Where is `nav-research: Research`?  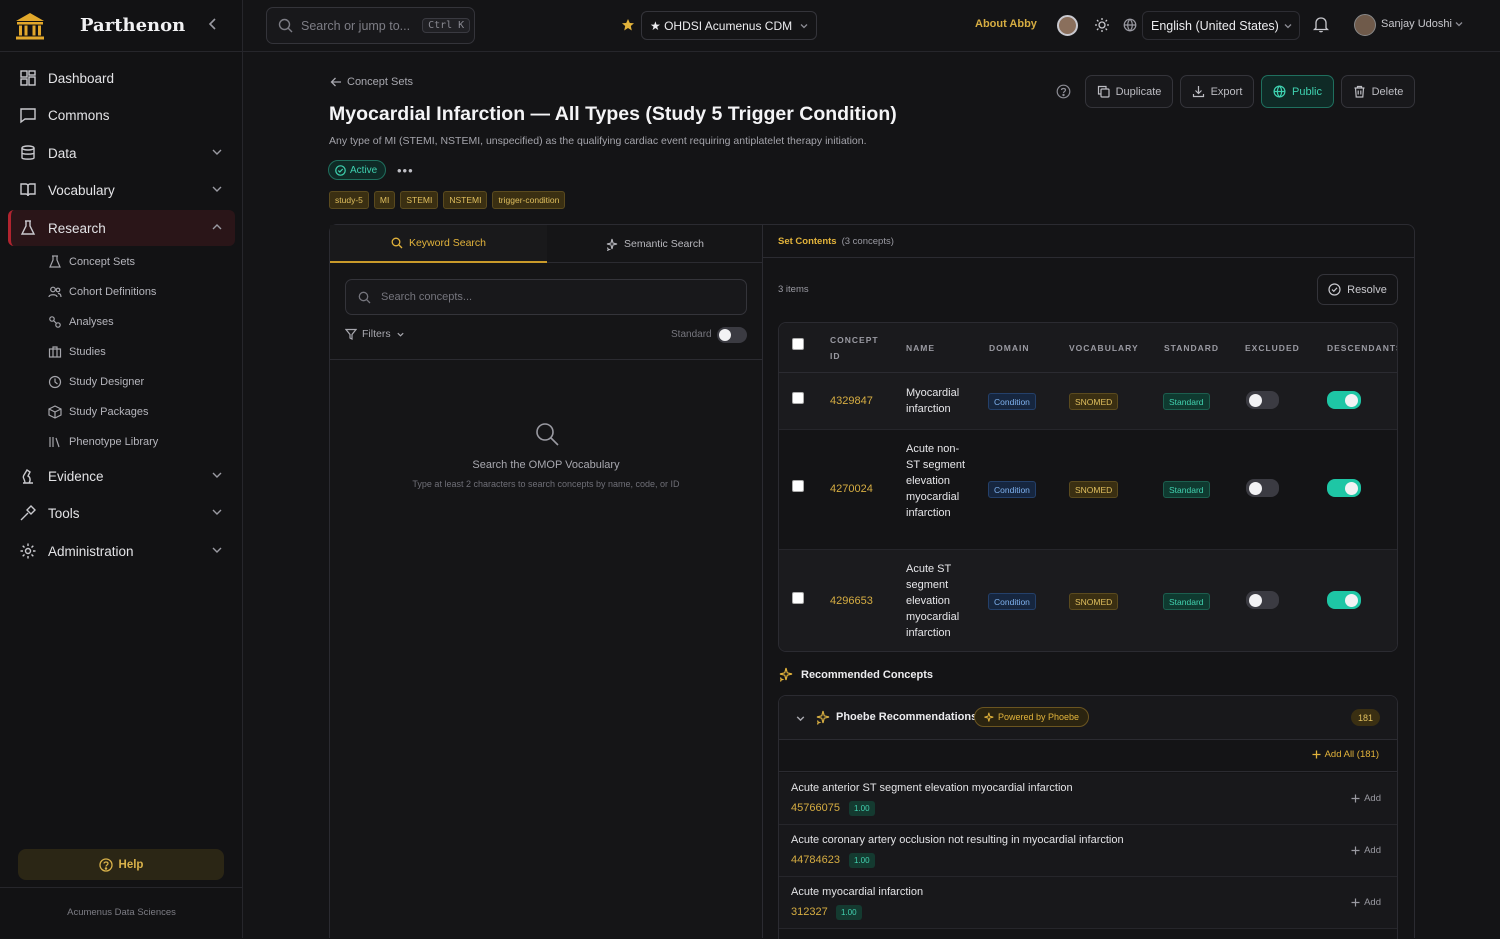
nav-research: Research is located at coordinates (121, 228).